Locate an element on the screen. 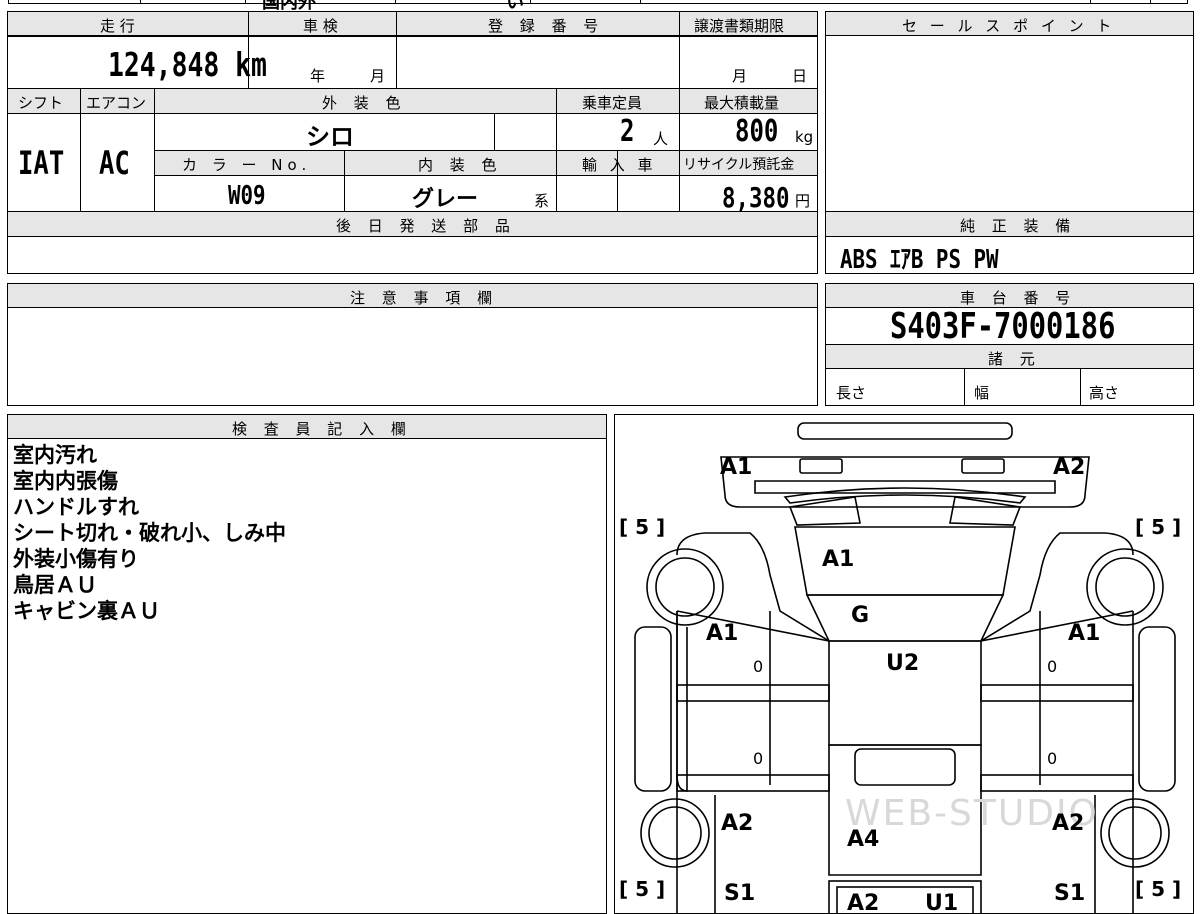  capacity-value: 2 is located at coordinates (627, 131).